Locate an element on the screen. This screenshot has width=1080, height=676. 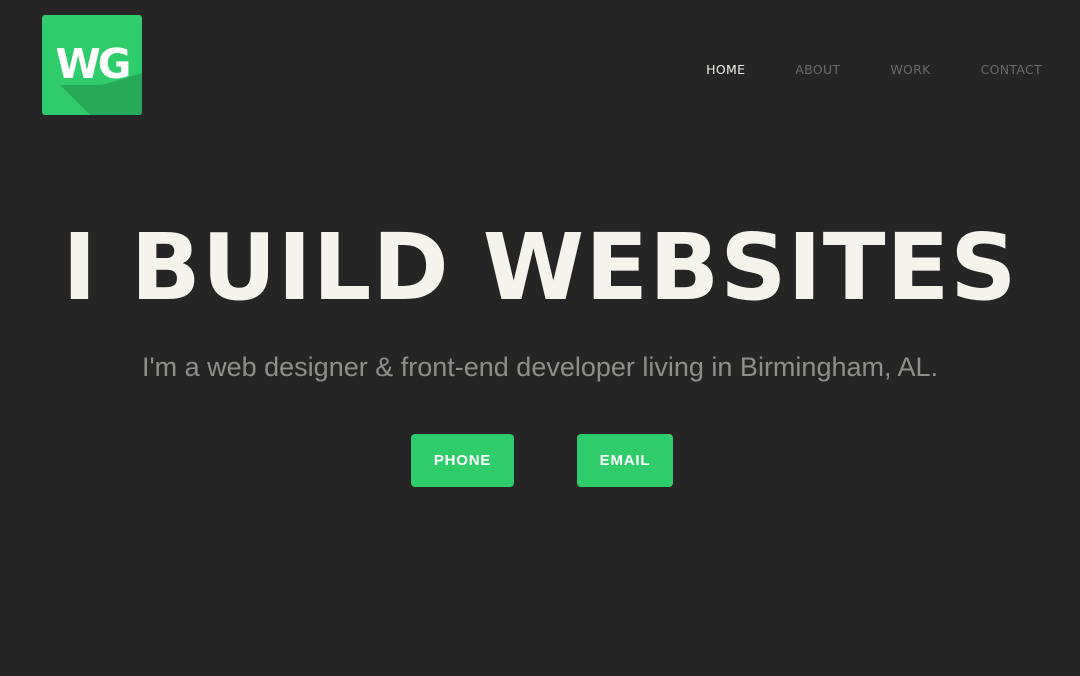
hero-headline: I BUILD WEBSITES is located at coordinates (540, 267).